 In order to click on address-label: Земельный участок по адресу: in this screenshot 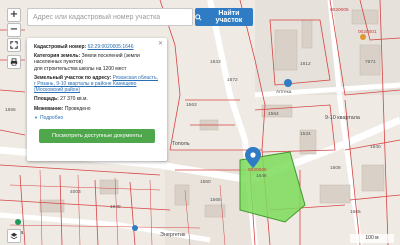, I will do `click(73, 77)`.